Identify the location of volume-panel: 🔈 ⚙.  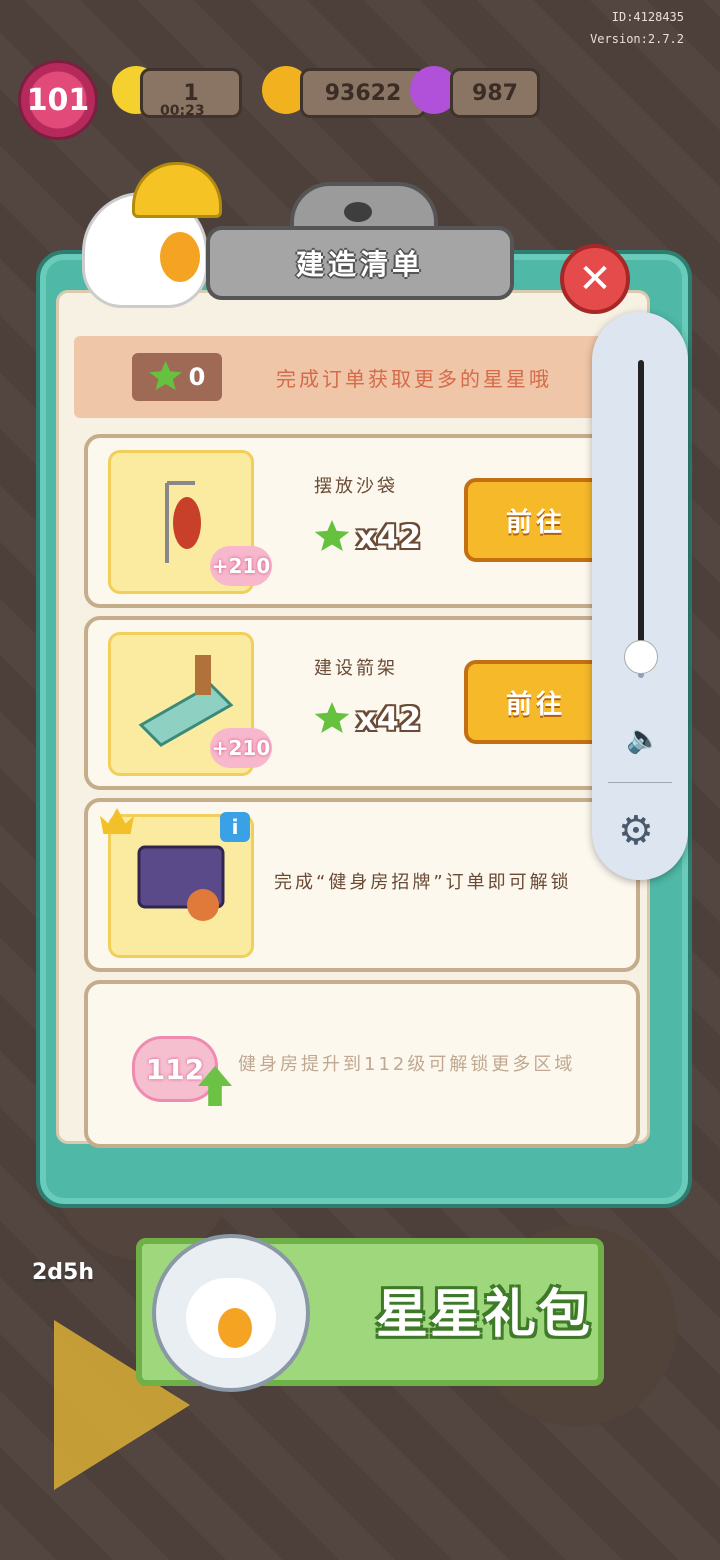
(640, 596).